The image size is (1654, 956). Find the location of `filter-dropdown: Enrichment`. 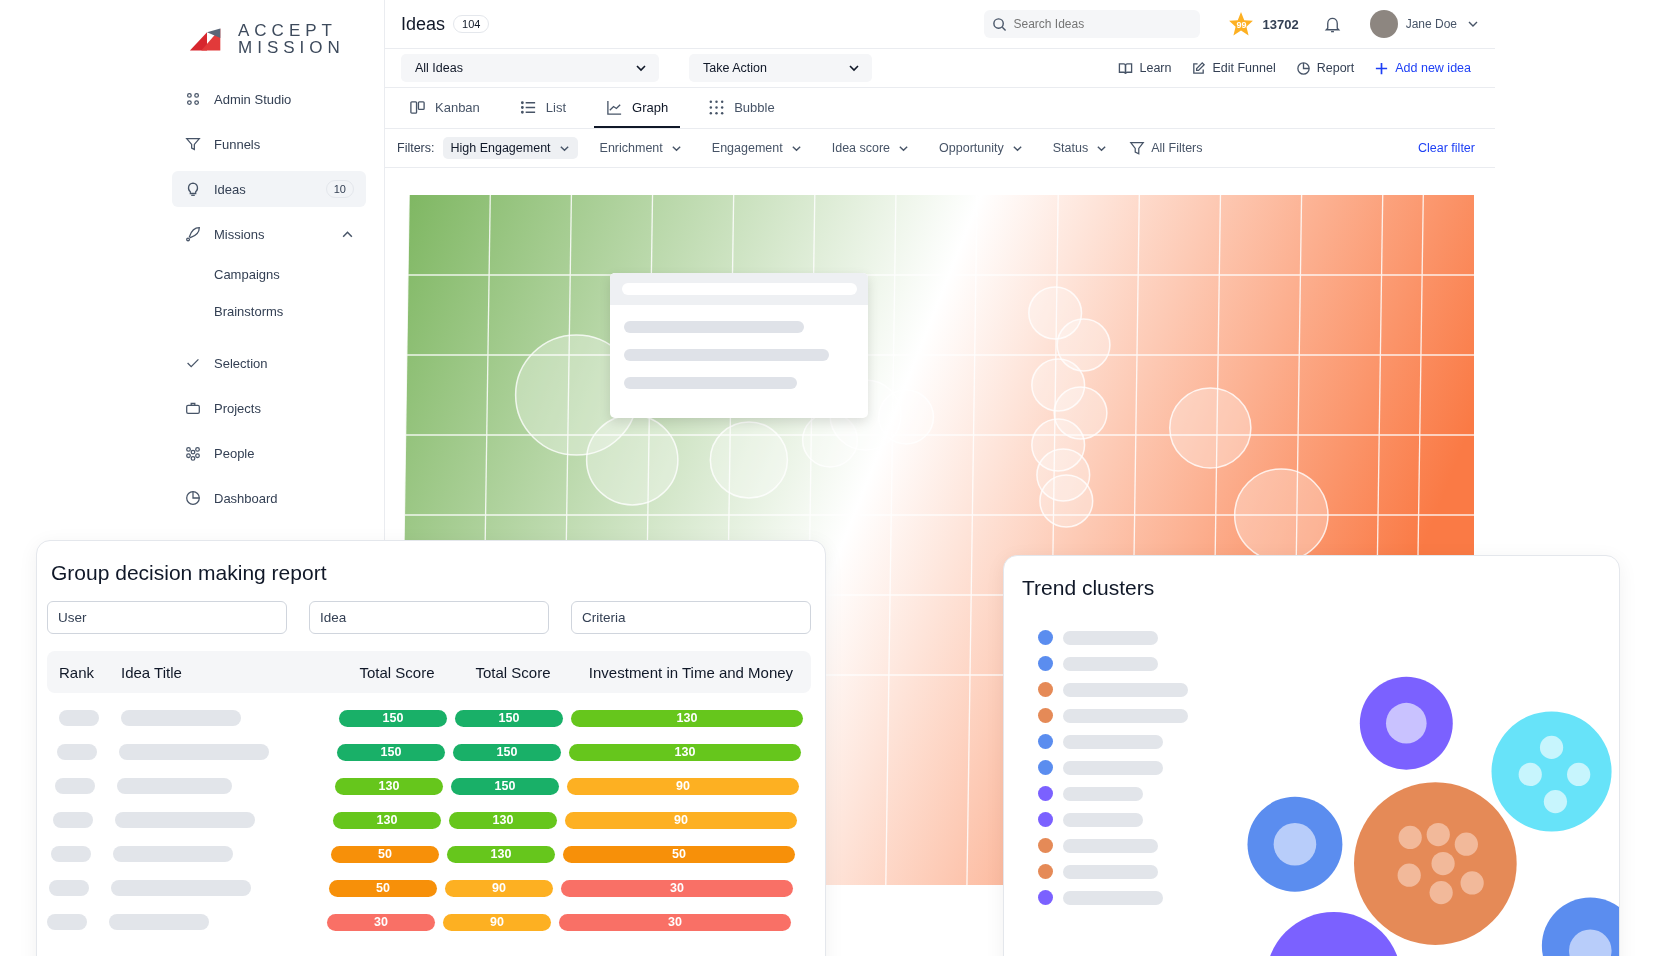

filter-dropdown: Enrichment is located at coordinates (640, 148).